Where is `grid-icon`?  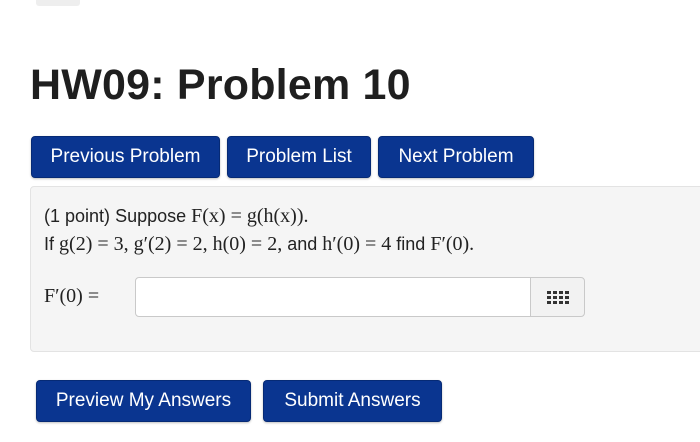 grid-icon is located at coordinates (557, 297).